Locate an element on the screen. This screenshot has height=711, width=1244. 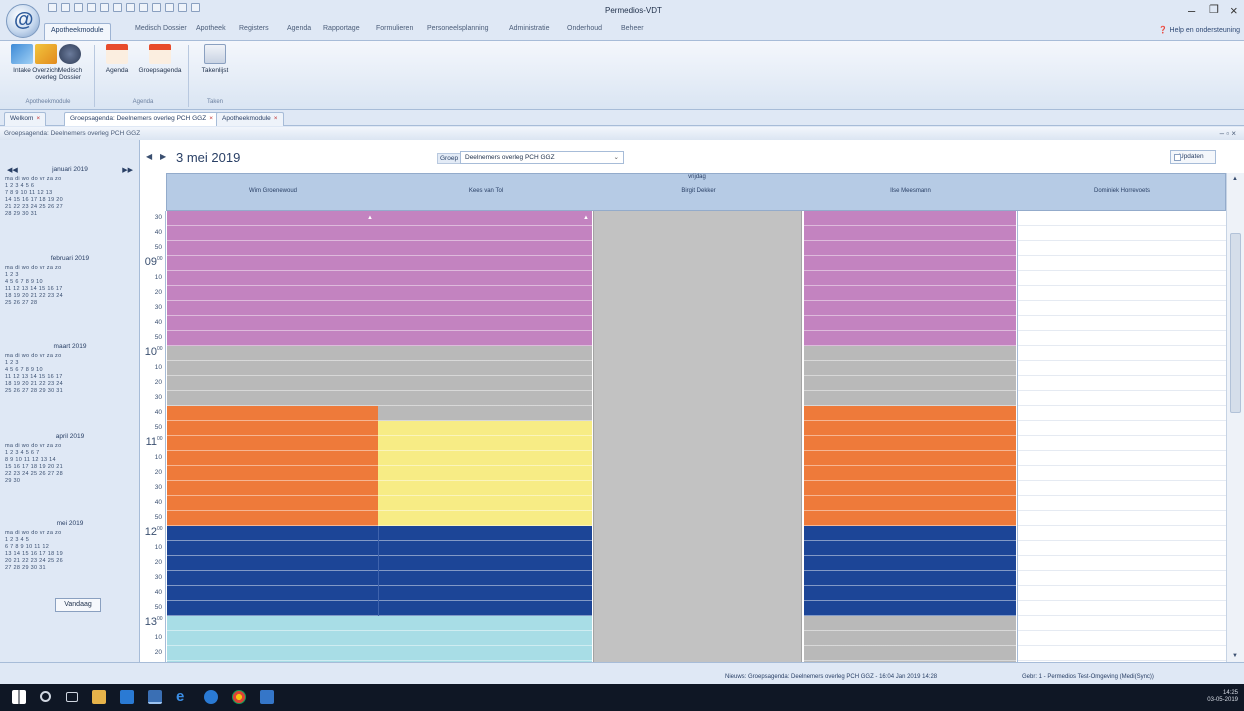
group-label: Groep is located at coordinates (449, 158).